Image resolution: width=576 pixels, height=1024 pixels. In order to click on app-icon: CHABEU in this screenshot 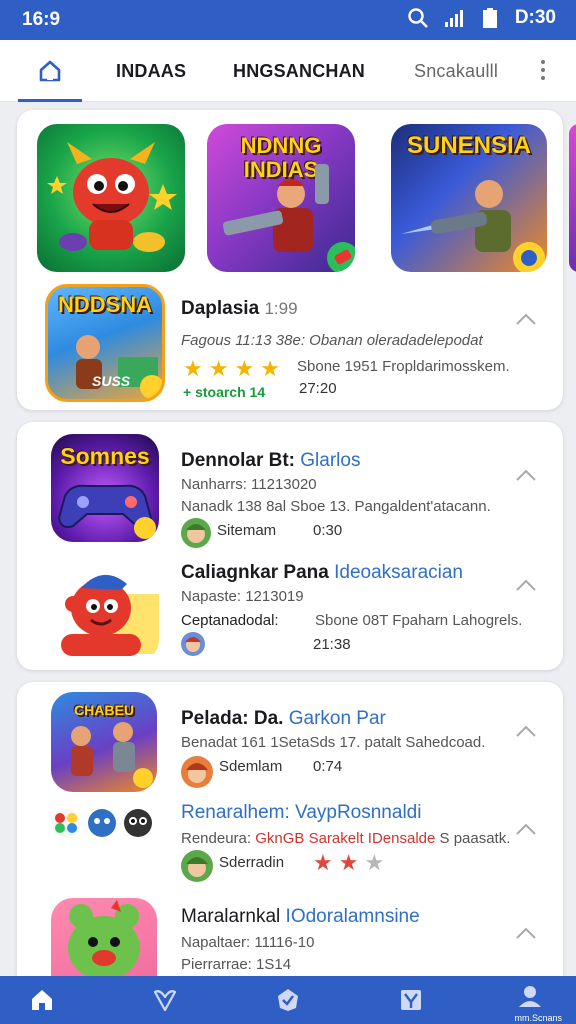, I will do `click(104, 742)`.